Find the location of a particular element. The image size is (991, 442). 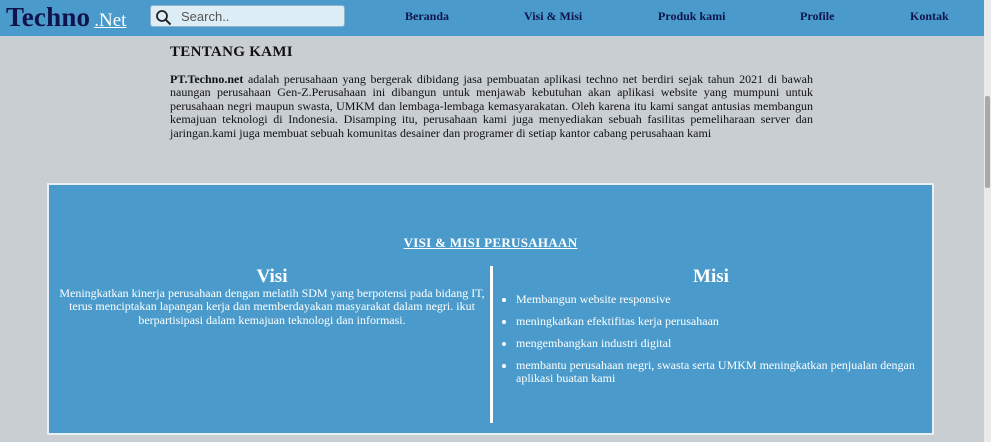

nav-beranda: Beranda is located at coordinates (427, 16).